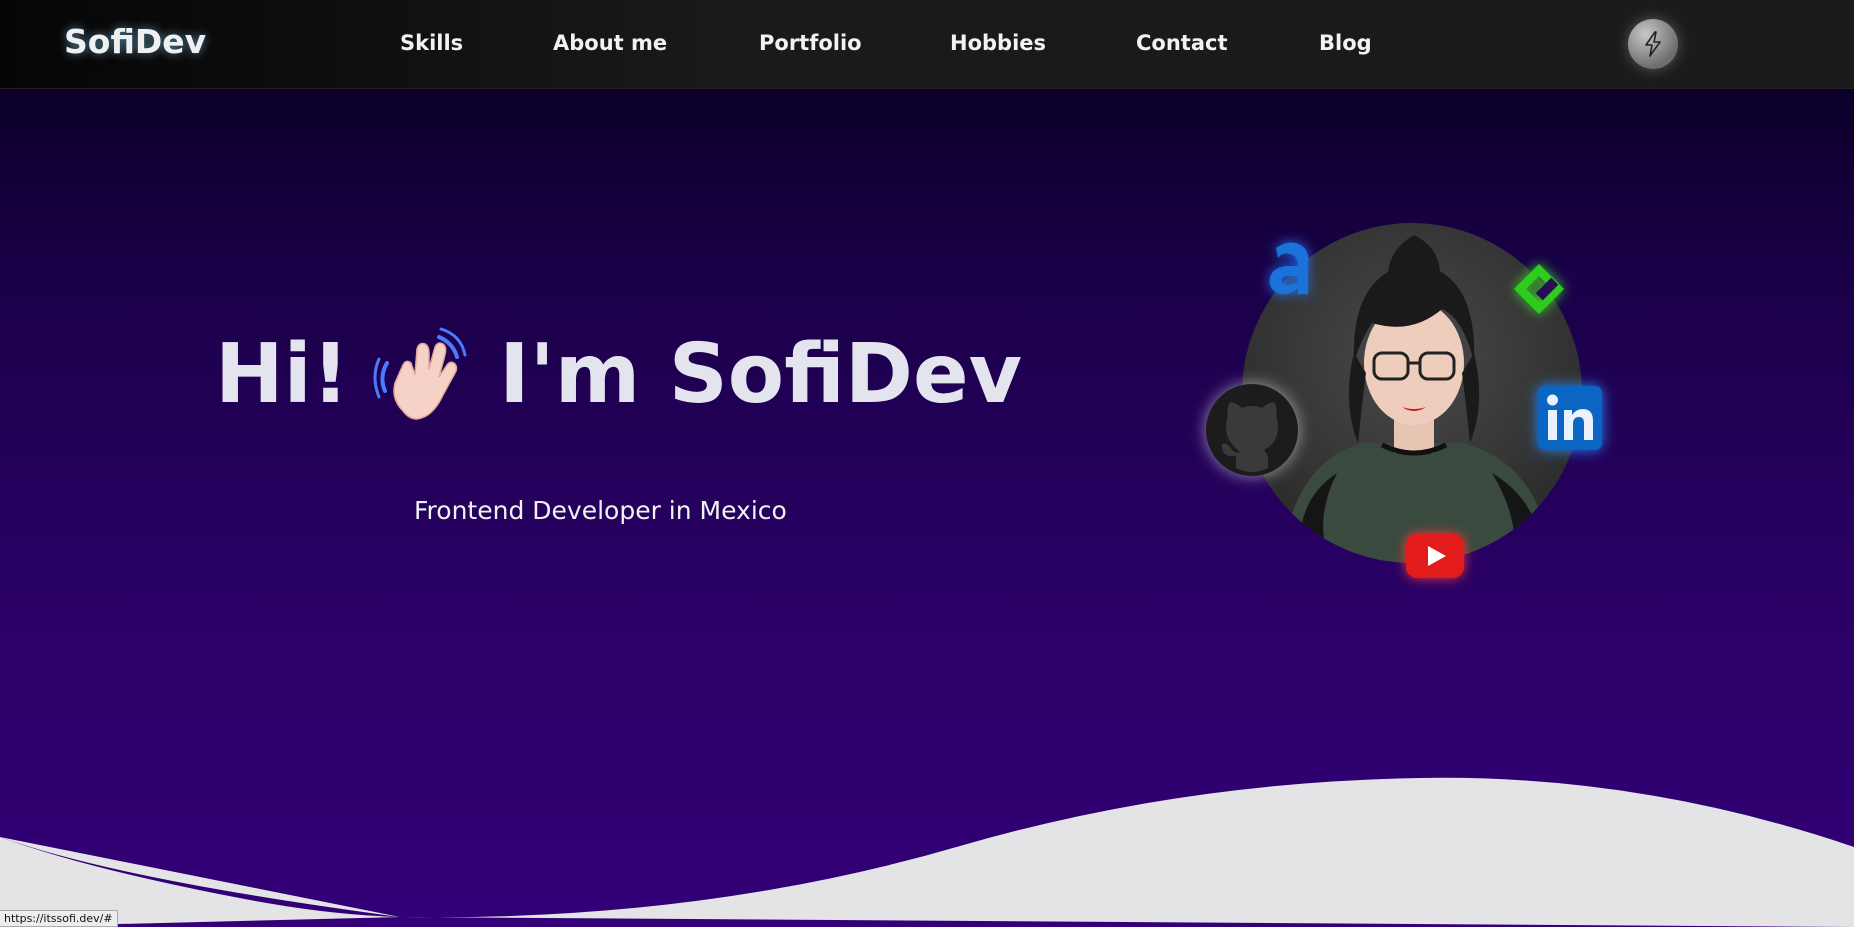 The height and width of the screenshot is (927, 1854). I want to click on status-bar-url: https://itssofi.dev/#, so click(59, 918).